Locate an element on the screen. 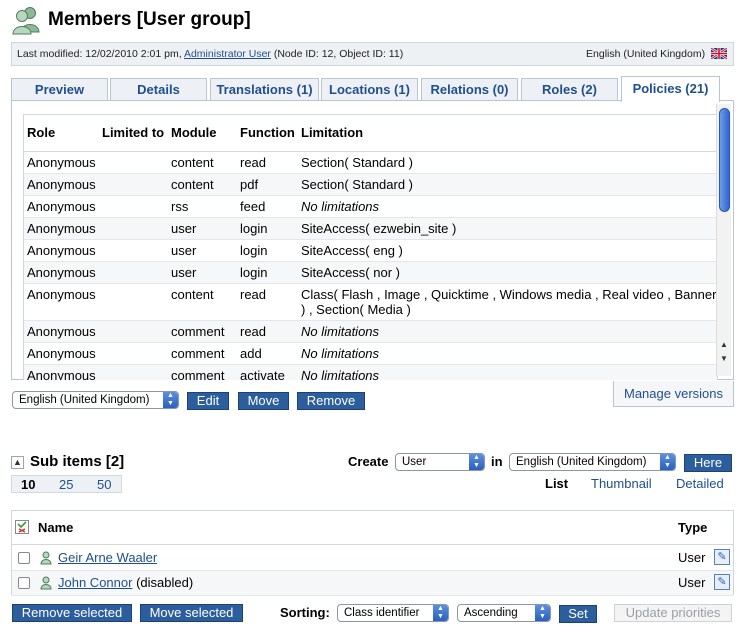  invert-selection-icon is located at coordinates (22, 527).